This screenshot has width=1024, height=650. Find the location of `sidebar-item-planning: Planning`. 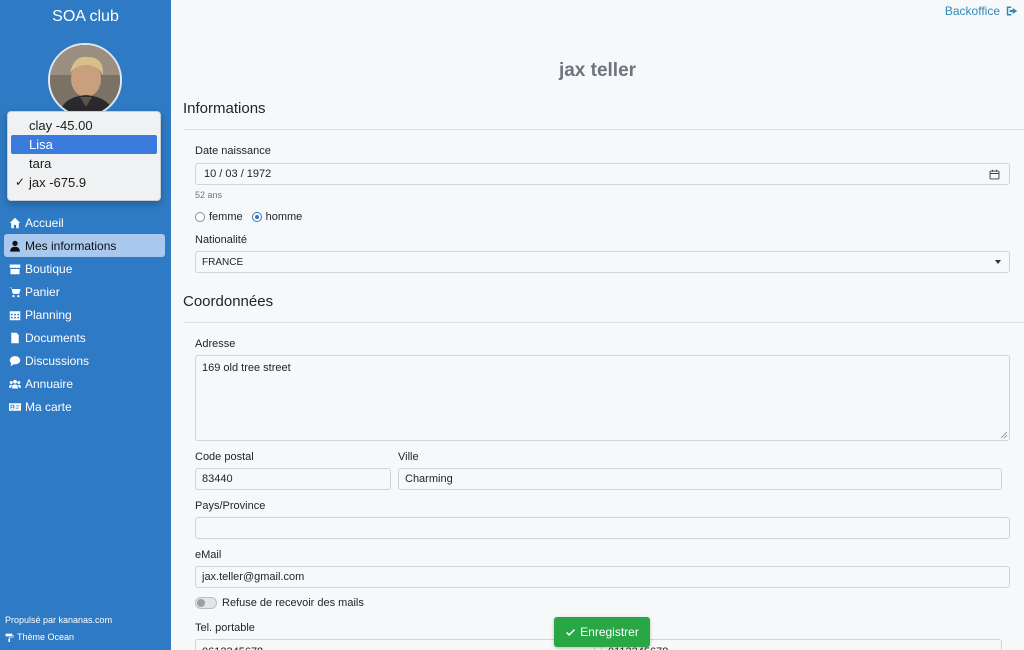

sidebar-item-planning: Planning is located at coordinates (84, 314).